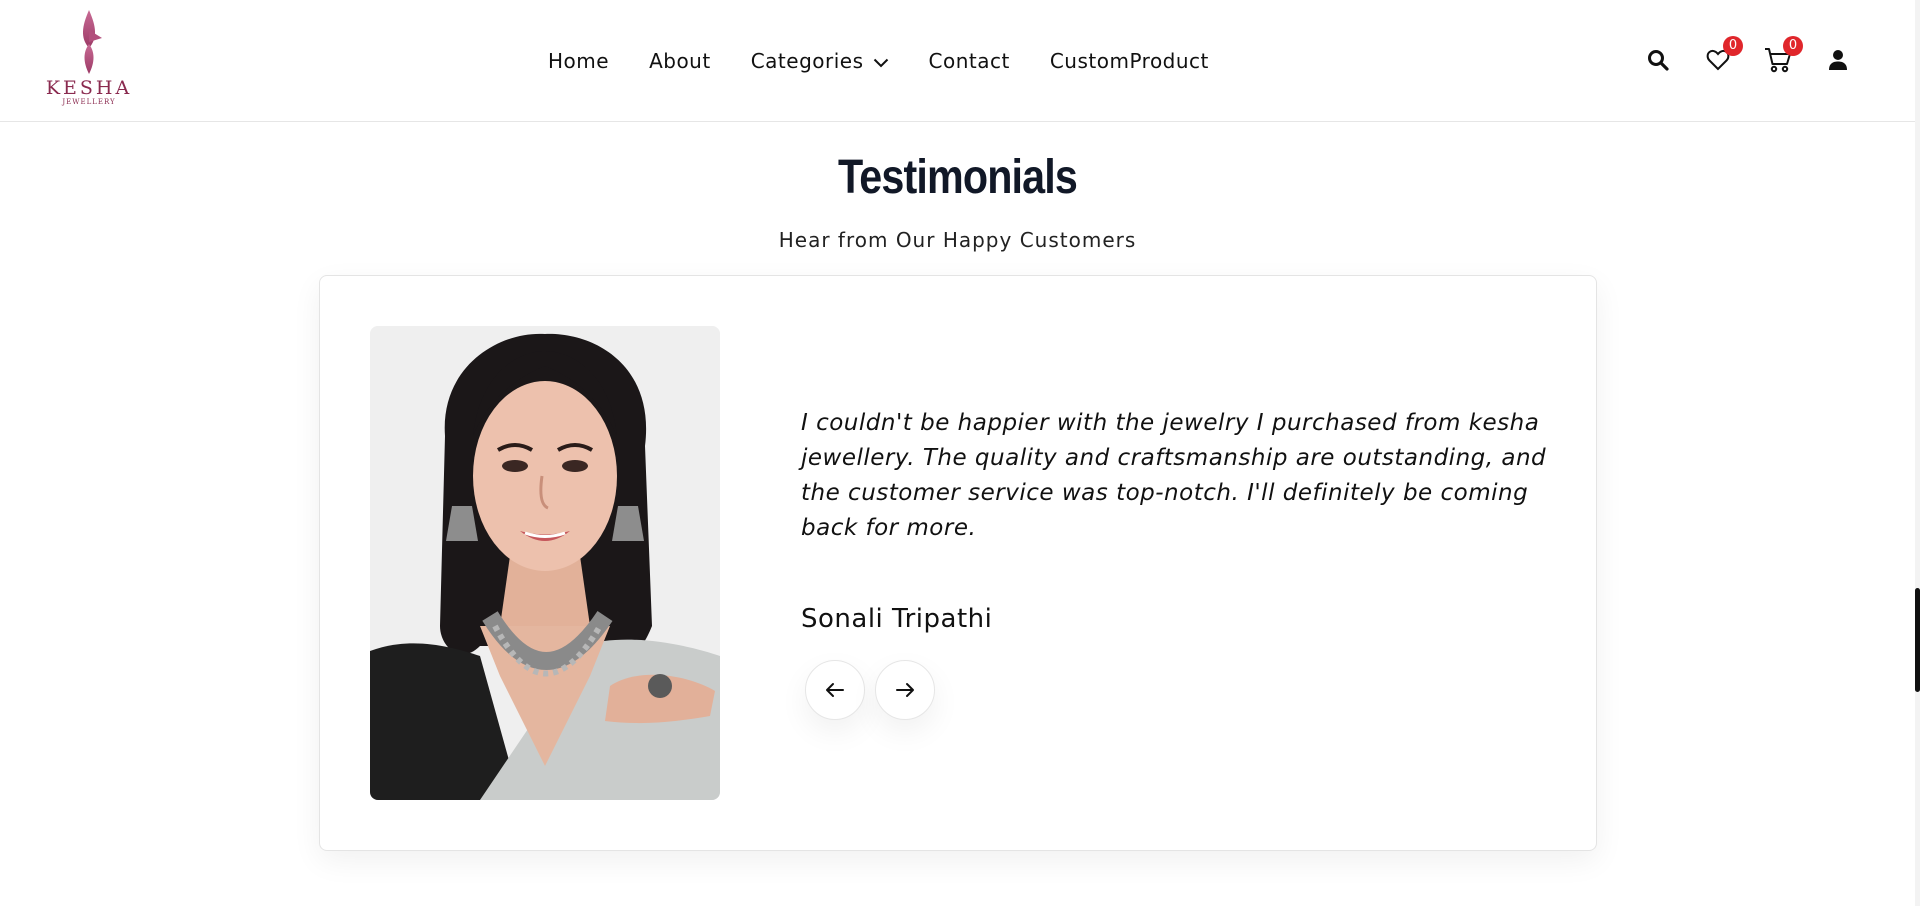 Image resolution: width=1920 pixels, height=906 pixels. I want to click on next-testimonial-button, so click(905, 690).